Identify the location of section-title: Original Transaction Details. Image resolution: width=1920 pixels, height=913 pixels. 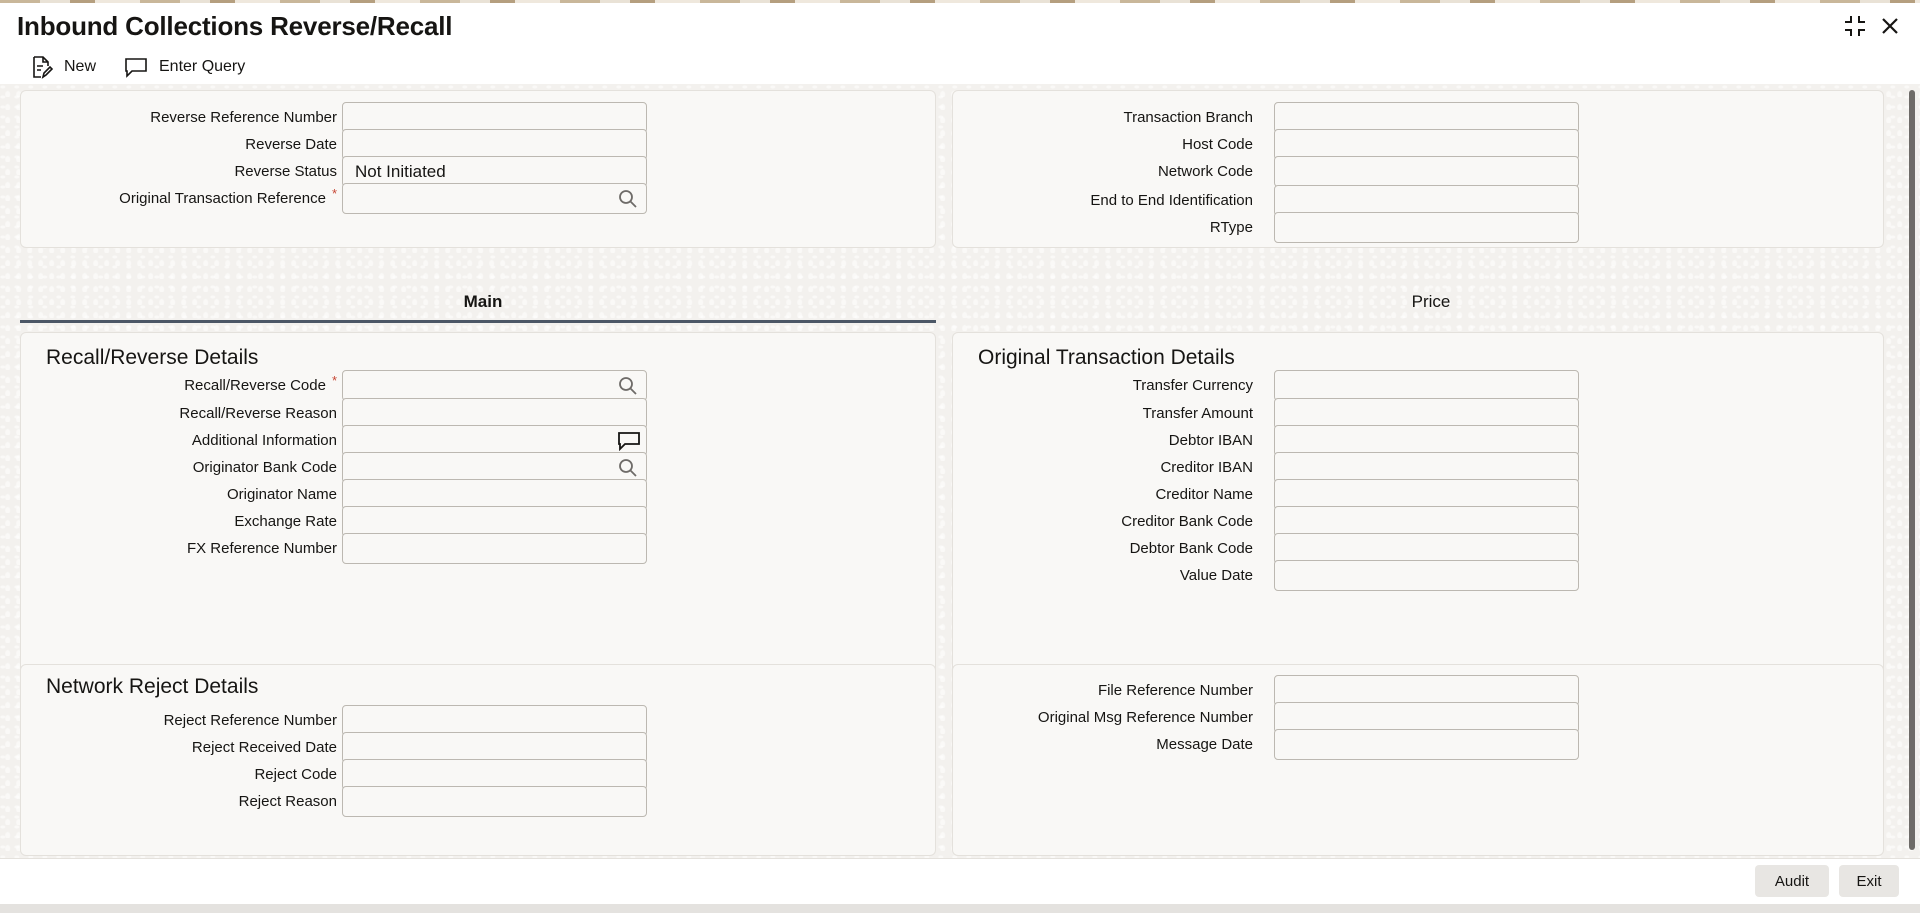
(1106, 357).